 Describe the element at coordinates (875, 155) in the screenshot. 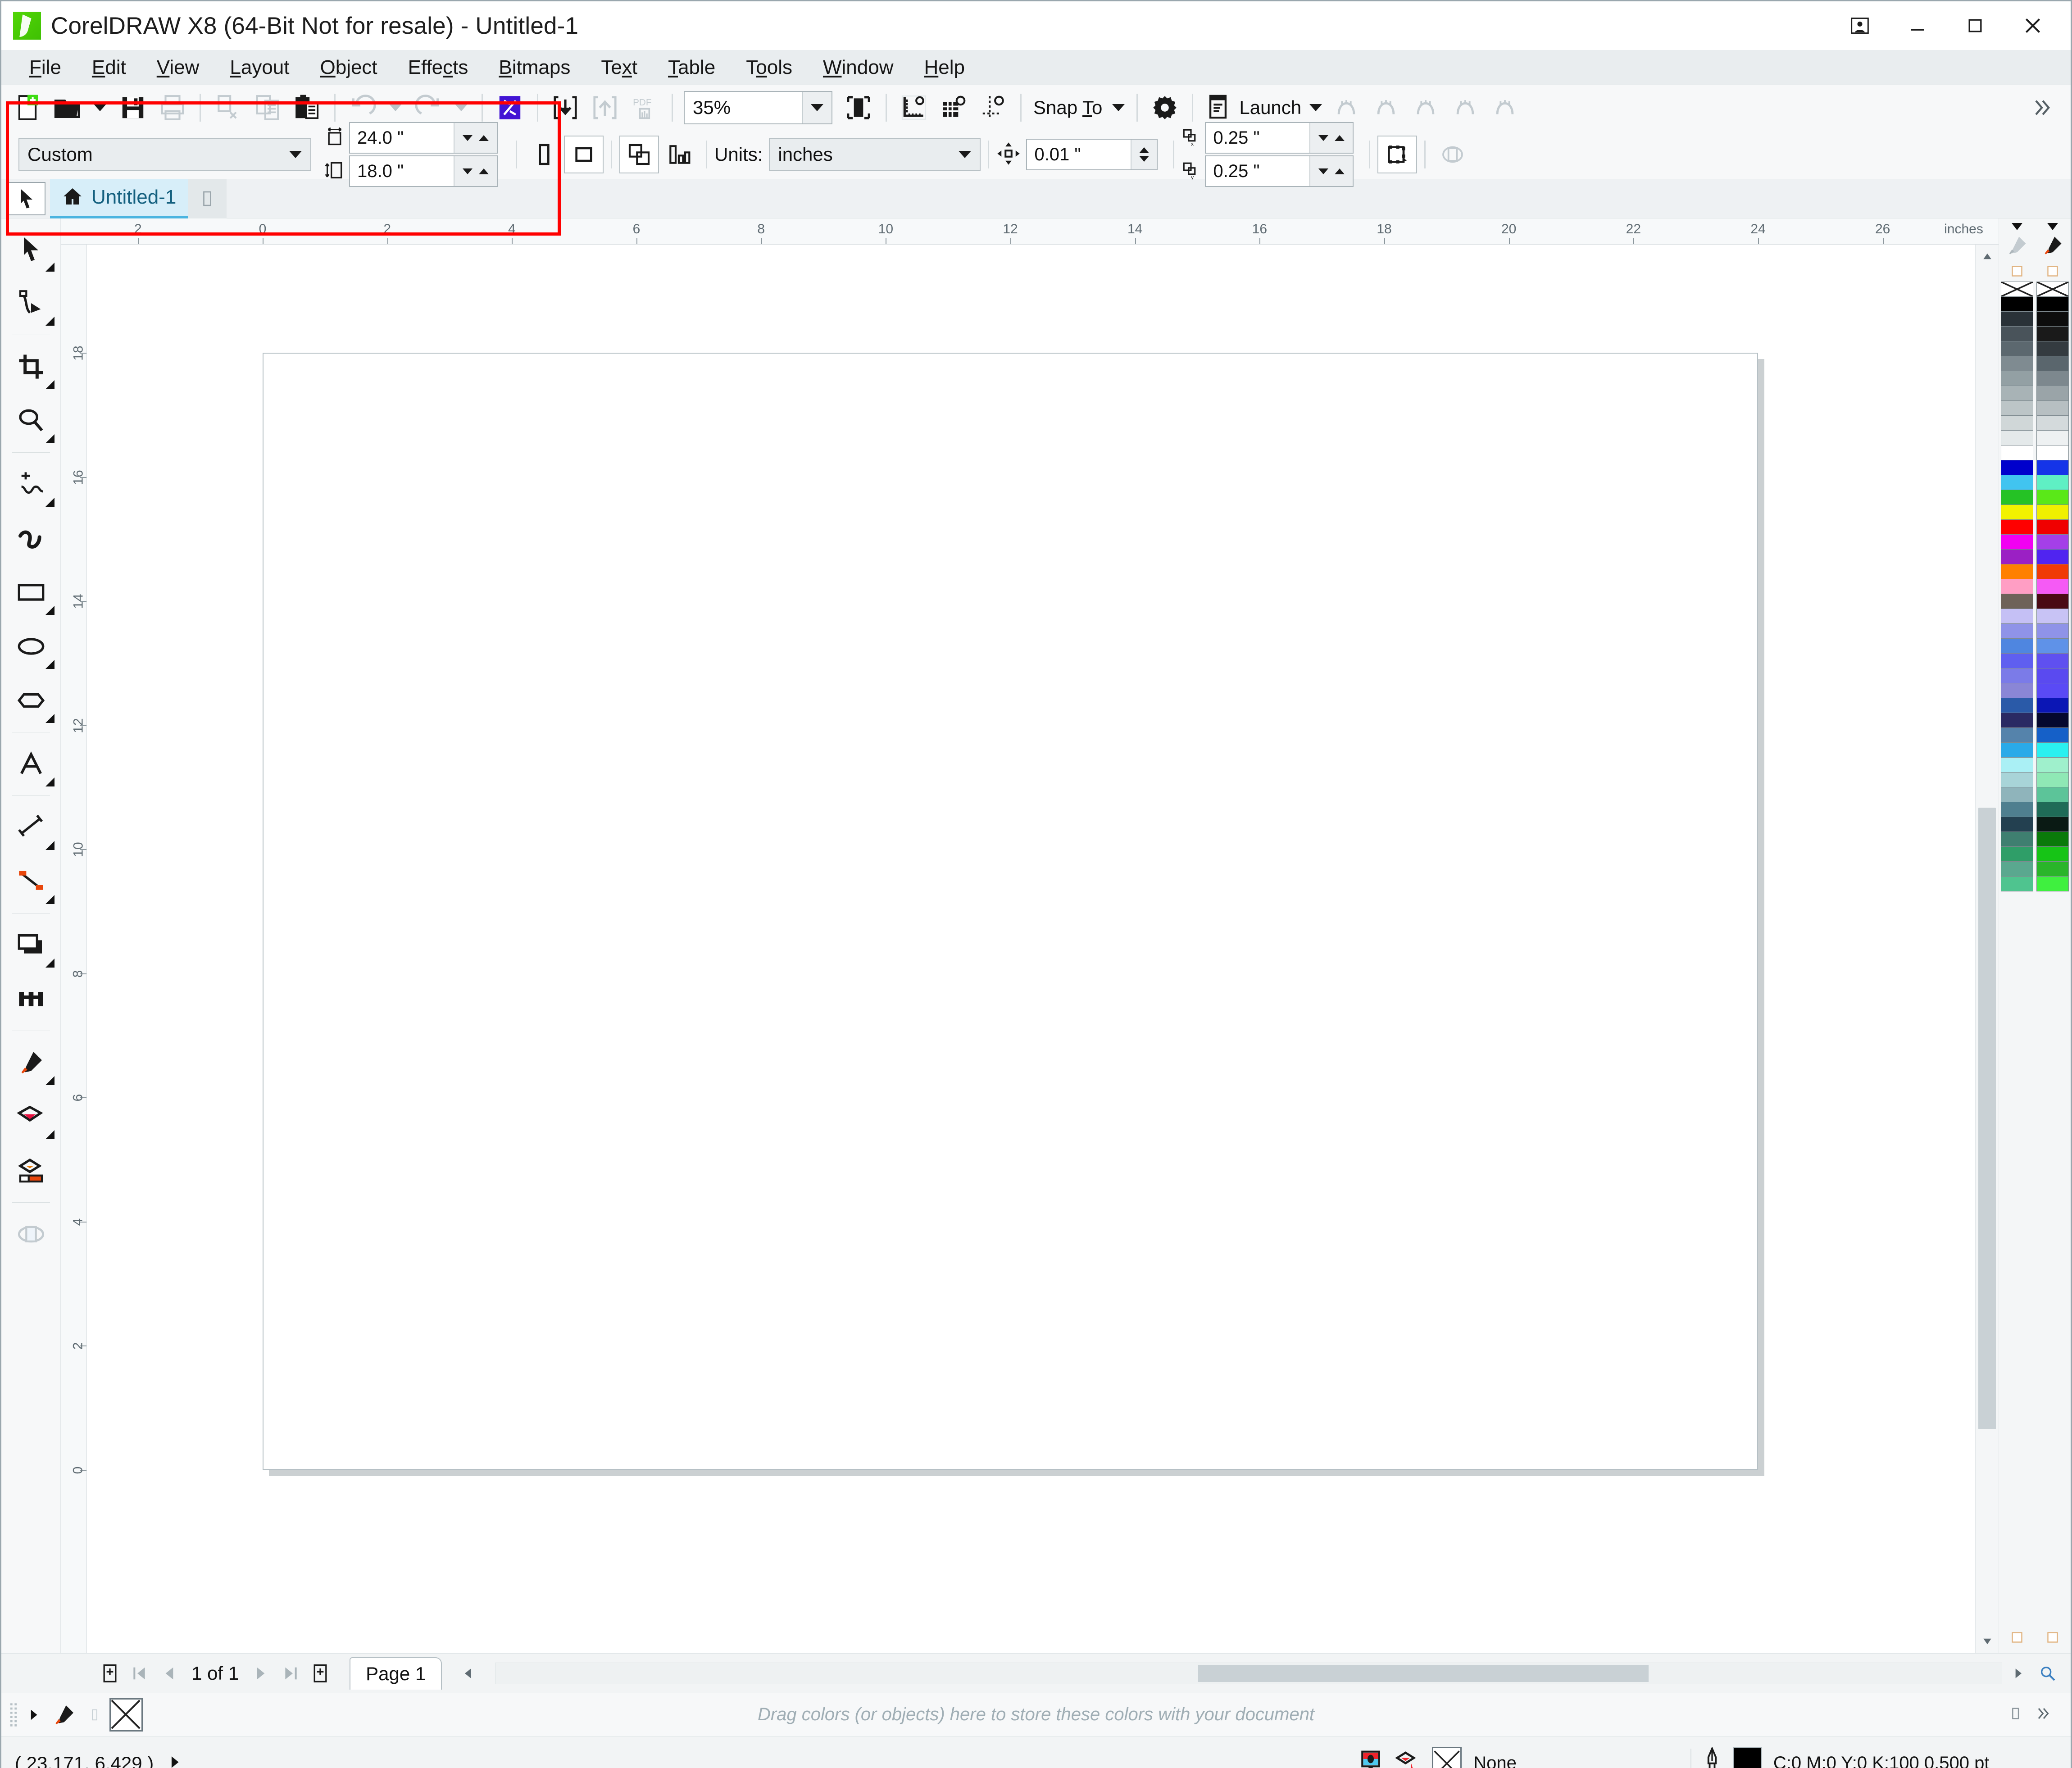

I see `units-combo: inches` at that location.